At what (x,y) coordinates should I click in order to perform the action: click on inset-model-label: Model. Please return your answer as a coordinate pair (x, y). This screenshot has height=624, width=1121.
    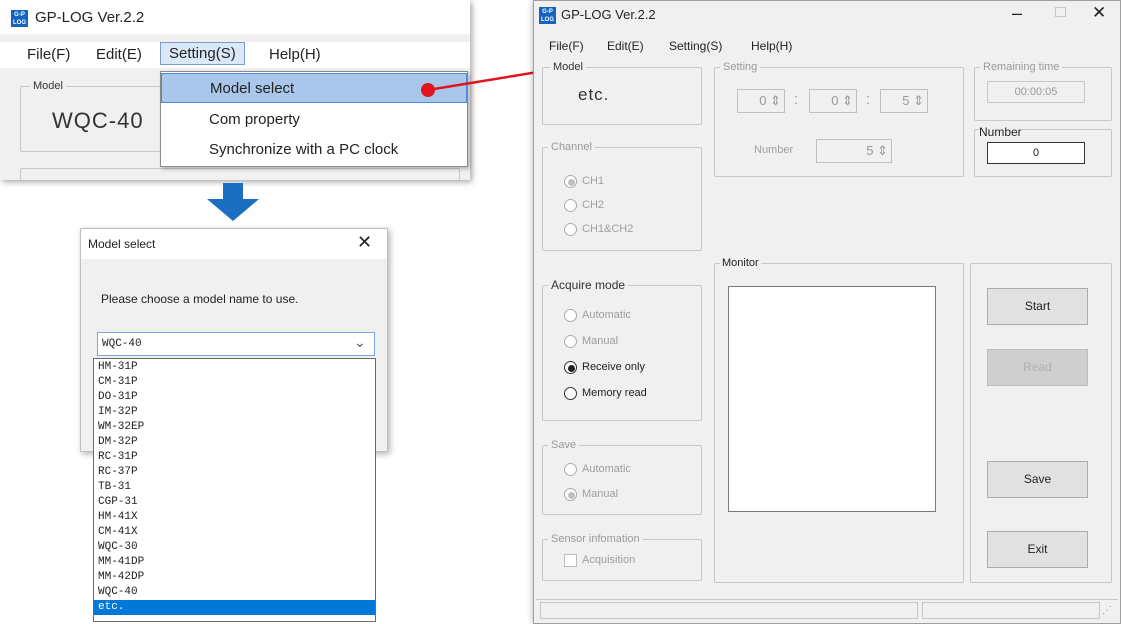
    Looking at the image, I should click on (48, 86).